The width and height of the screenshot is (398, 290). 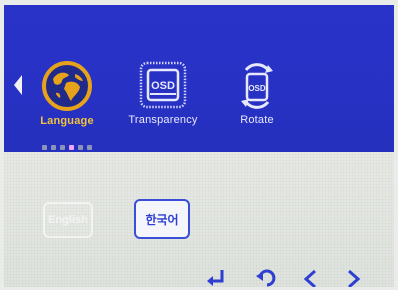 What do you see at coordinates (257, 88) in the screenshot?
I see `rotate-icon-text: OSD` at bounding box center [257, 88].